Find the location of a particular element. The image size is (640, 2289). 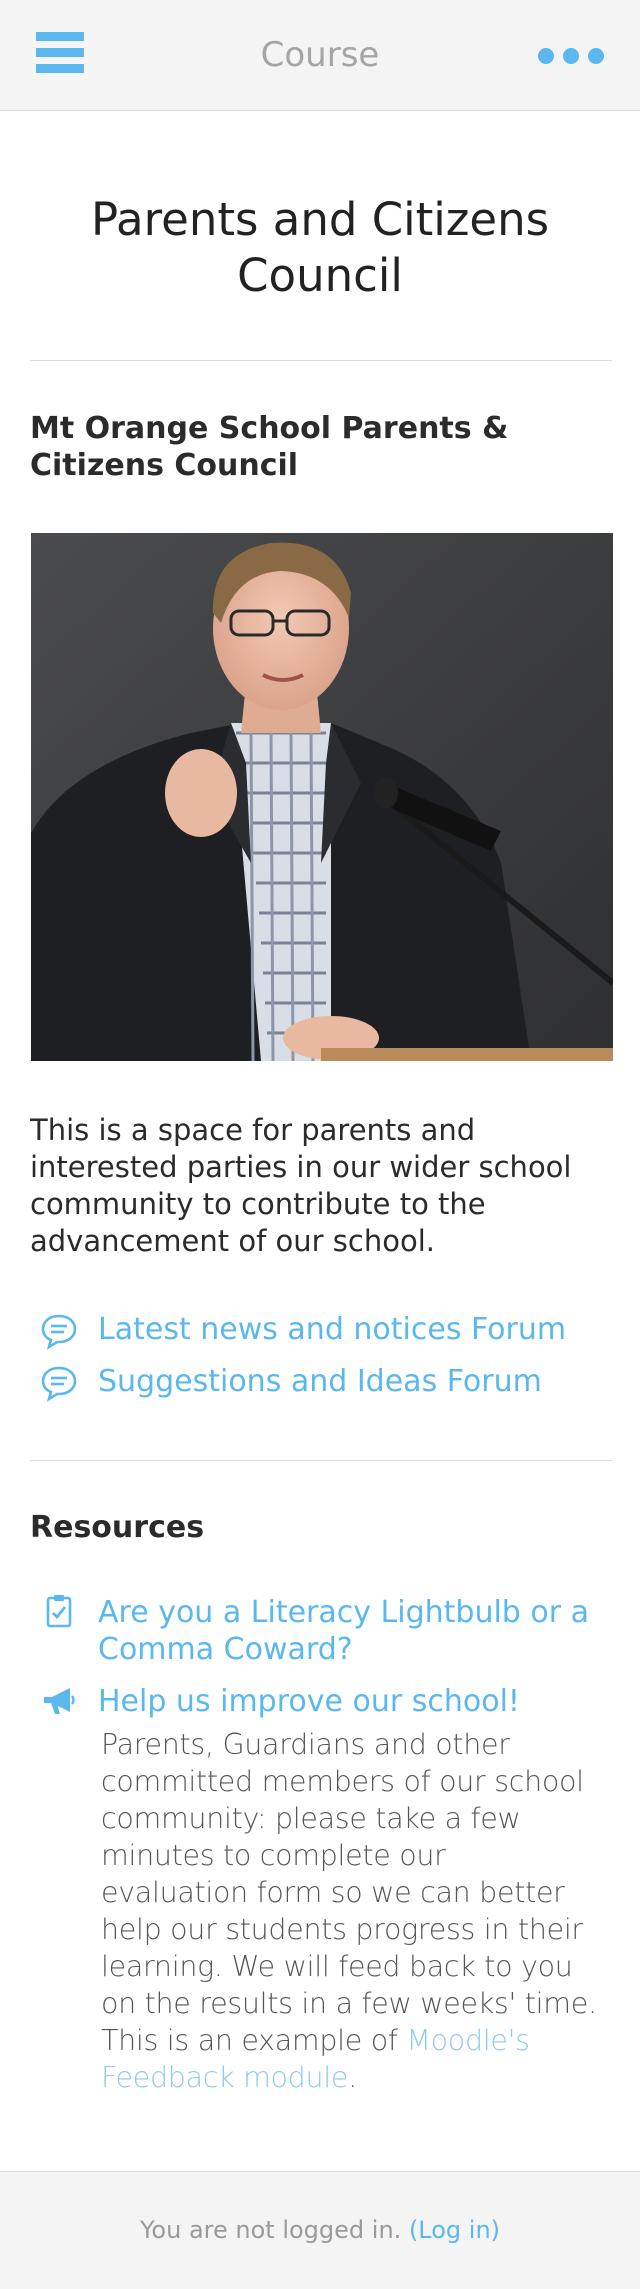

forum-link-latest-news: Latest news and notices Forum is located at coordinates (330, 1330).